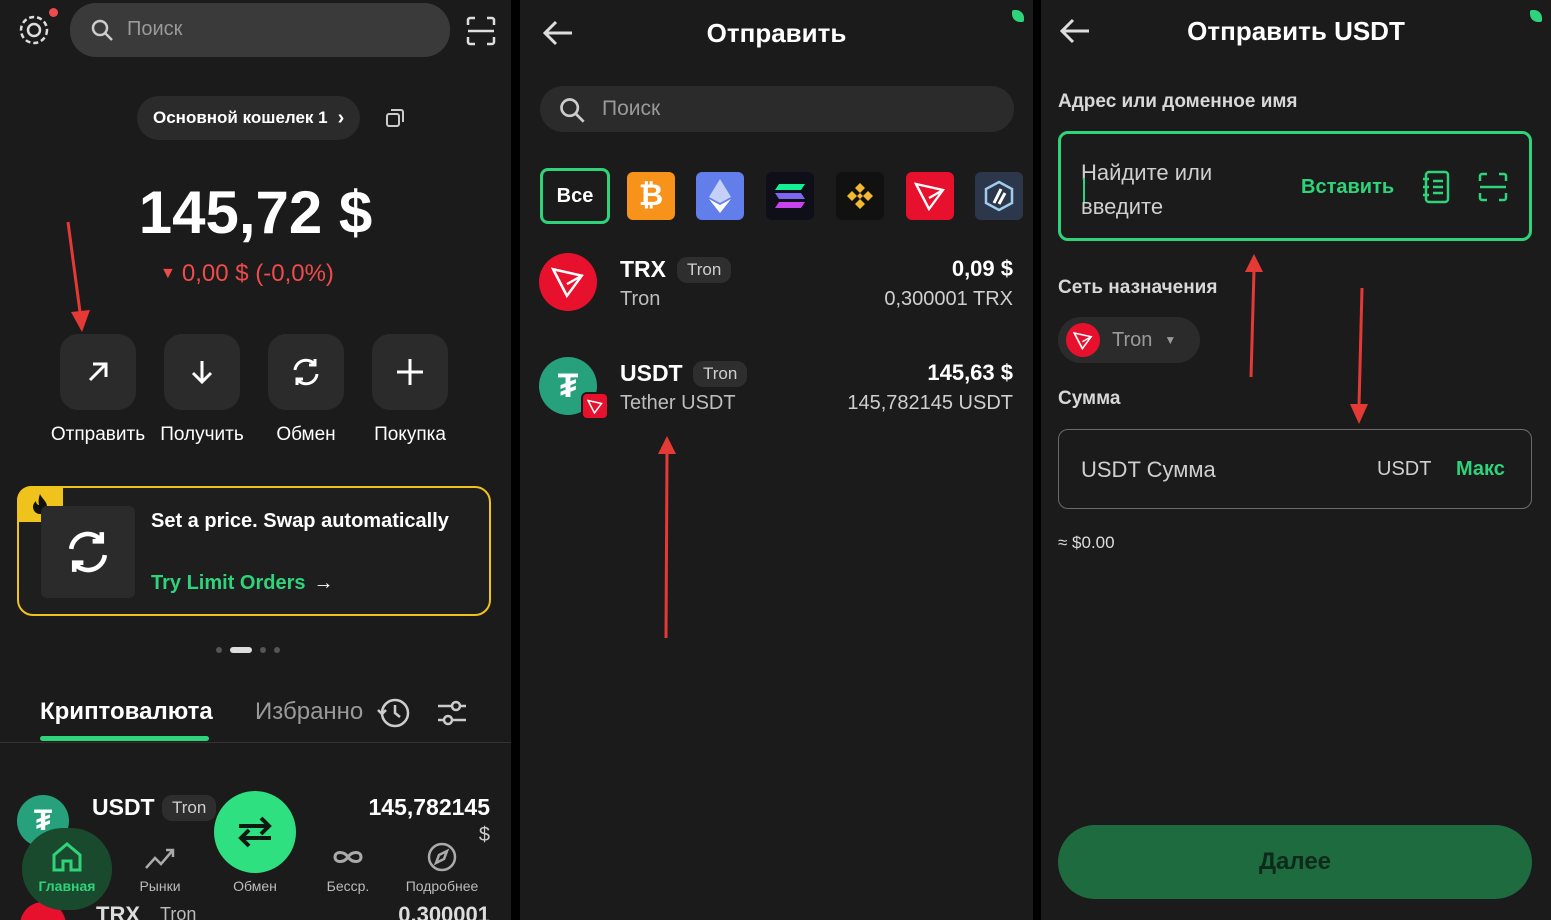 The width and height of the screenshot is (1551, 920). Describe the element at coordinates (776, 290) in the screenshot. I see `coin-row-trx: TRX Tron Tron 0,09 $ 0,300001 TRX` at that location.